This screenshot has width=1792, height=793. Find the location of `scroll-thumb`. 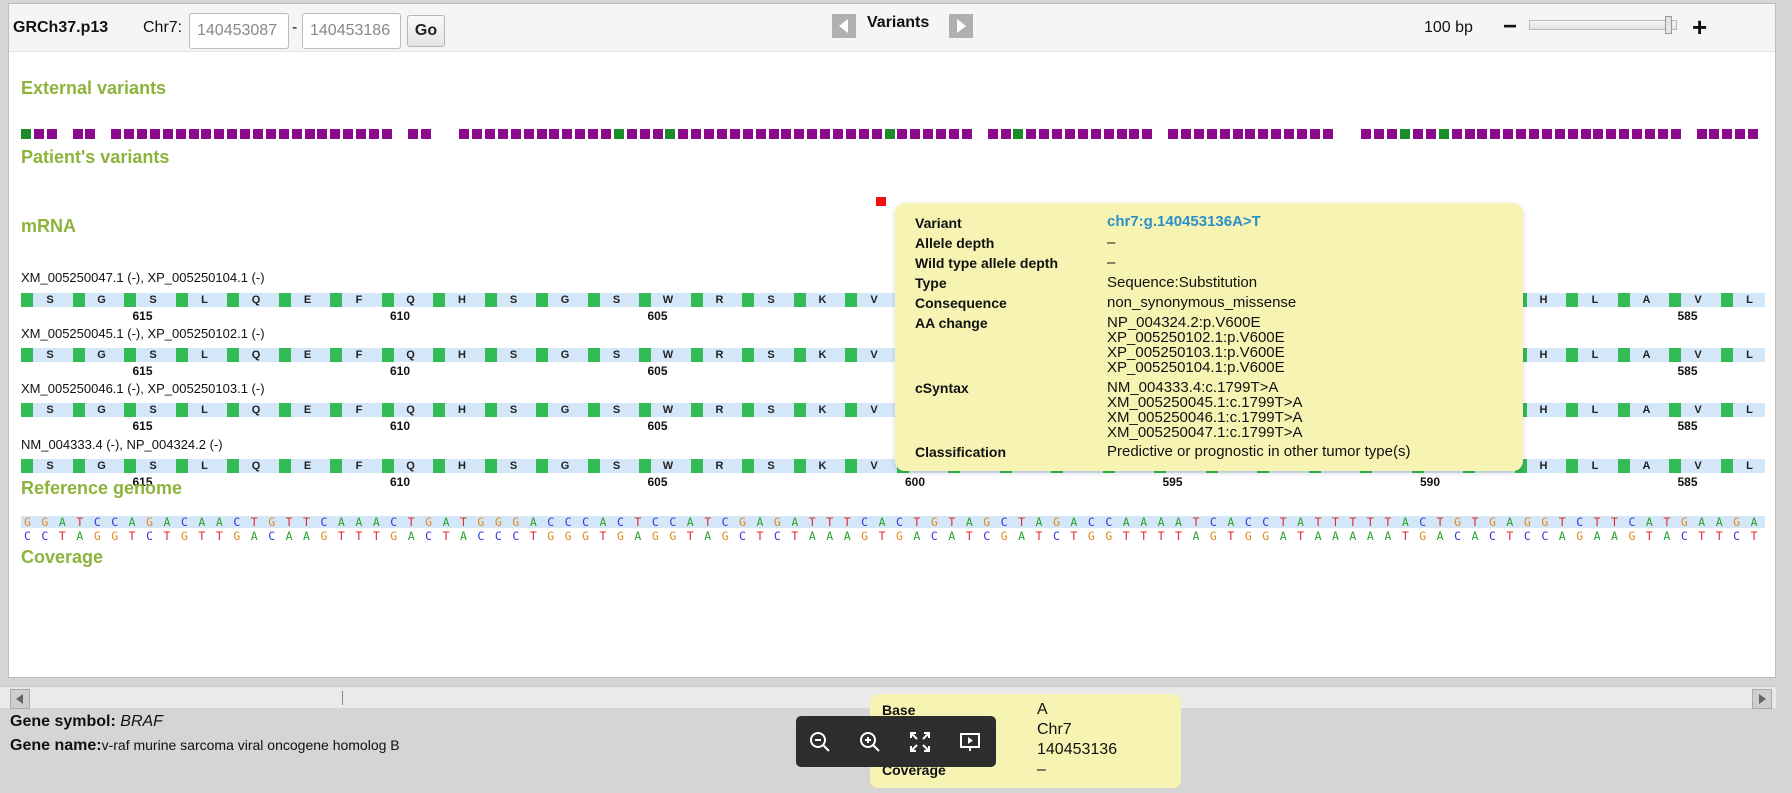

scroll-thumb is located at coordinates (349, 698).